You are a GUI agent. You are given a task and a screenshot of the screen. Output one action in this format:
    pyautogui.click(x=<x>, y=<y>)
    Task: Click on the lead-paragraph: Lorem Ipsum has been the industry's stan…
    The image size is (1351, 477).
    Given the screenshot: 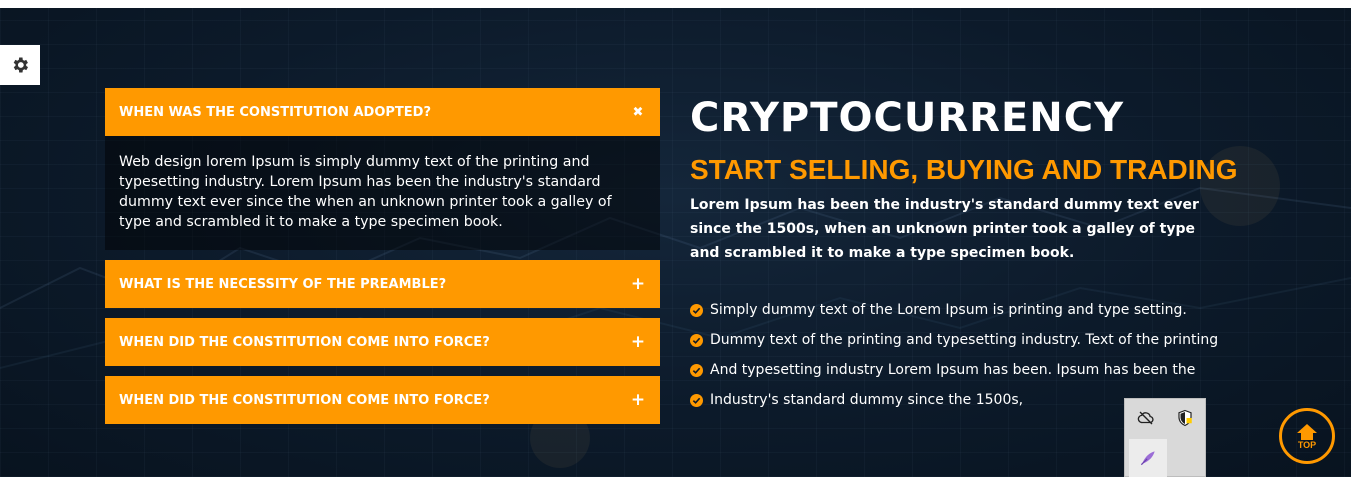 What is the action you would take?
    pyautogui.click(x=944, y=229)
    